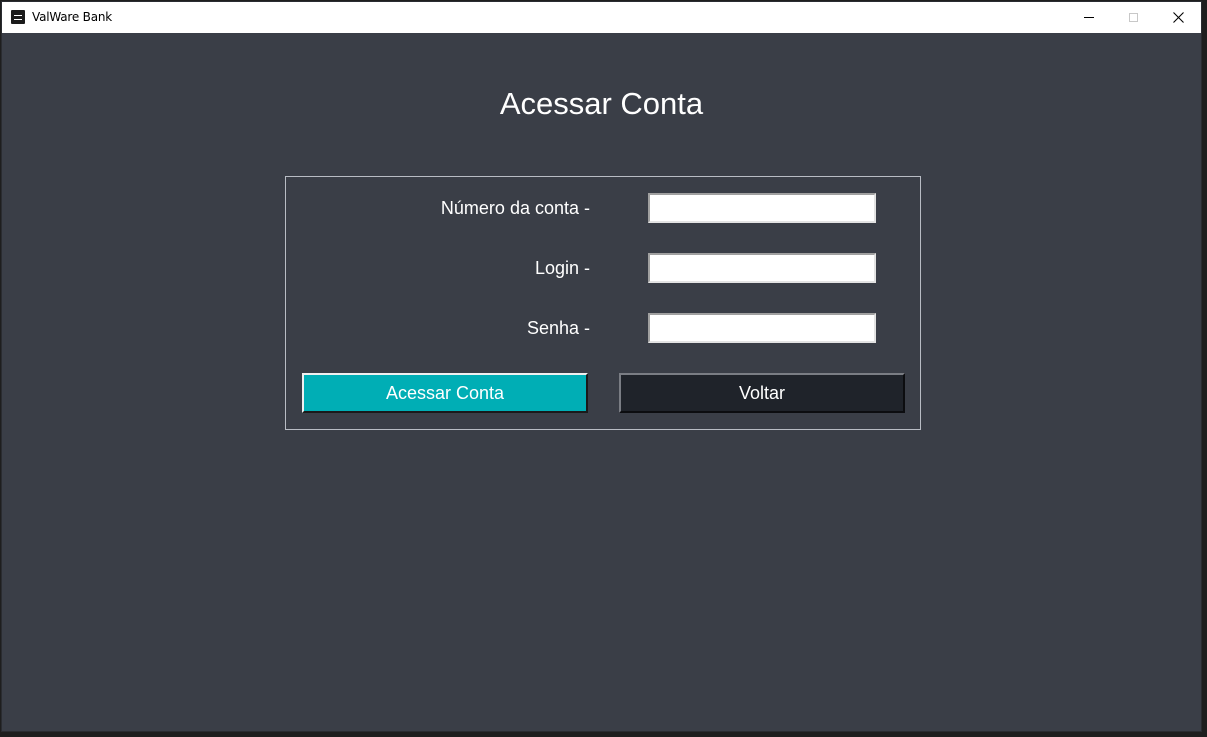  I want to click on login-input, so click(762, 268).